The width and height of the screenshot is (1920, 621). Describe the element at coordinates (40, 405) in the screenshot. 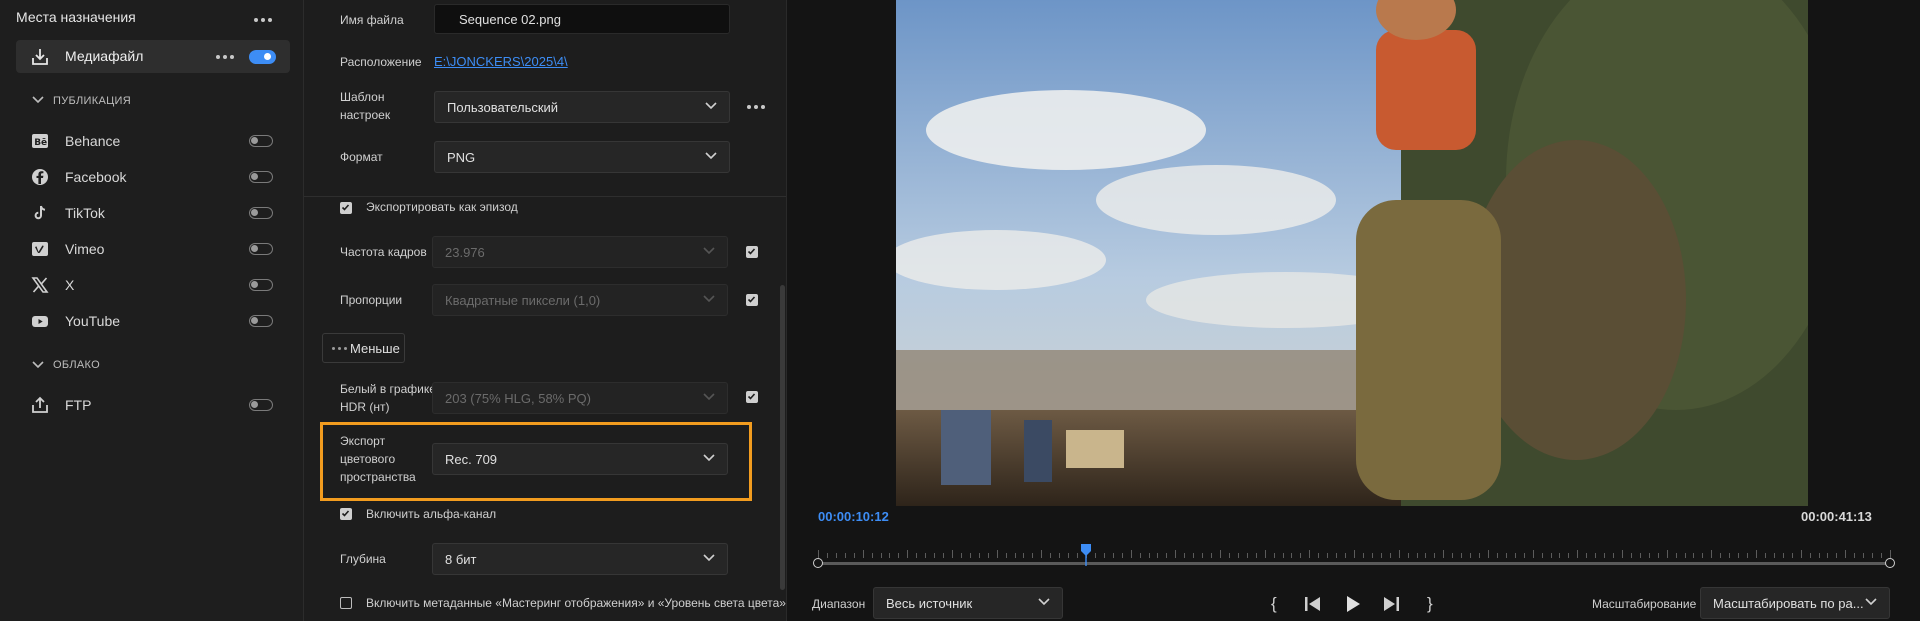

I see `upload-icon` at that location.